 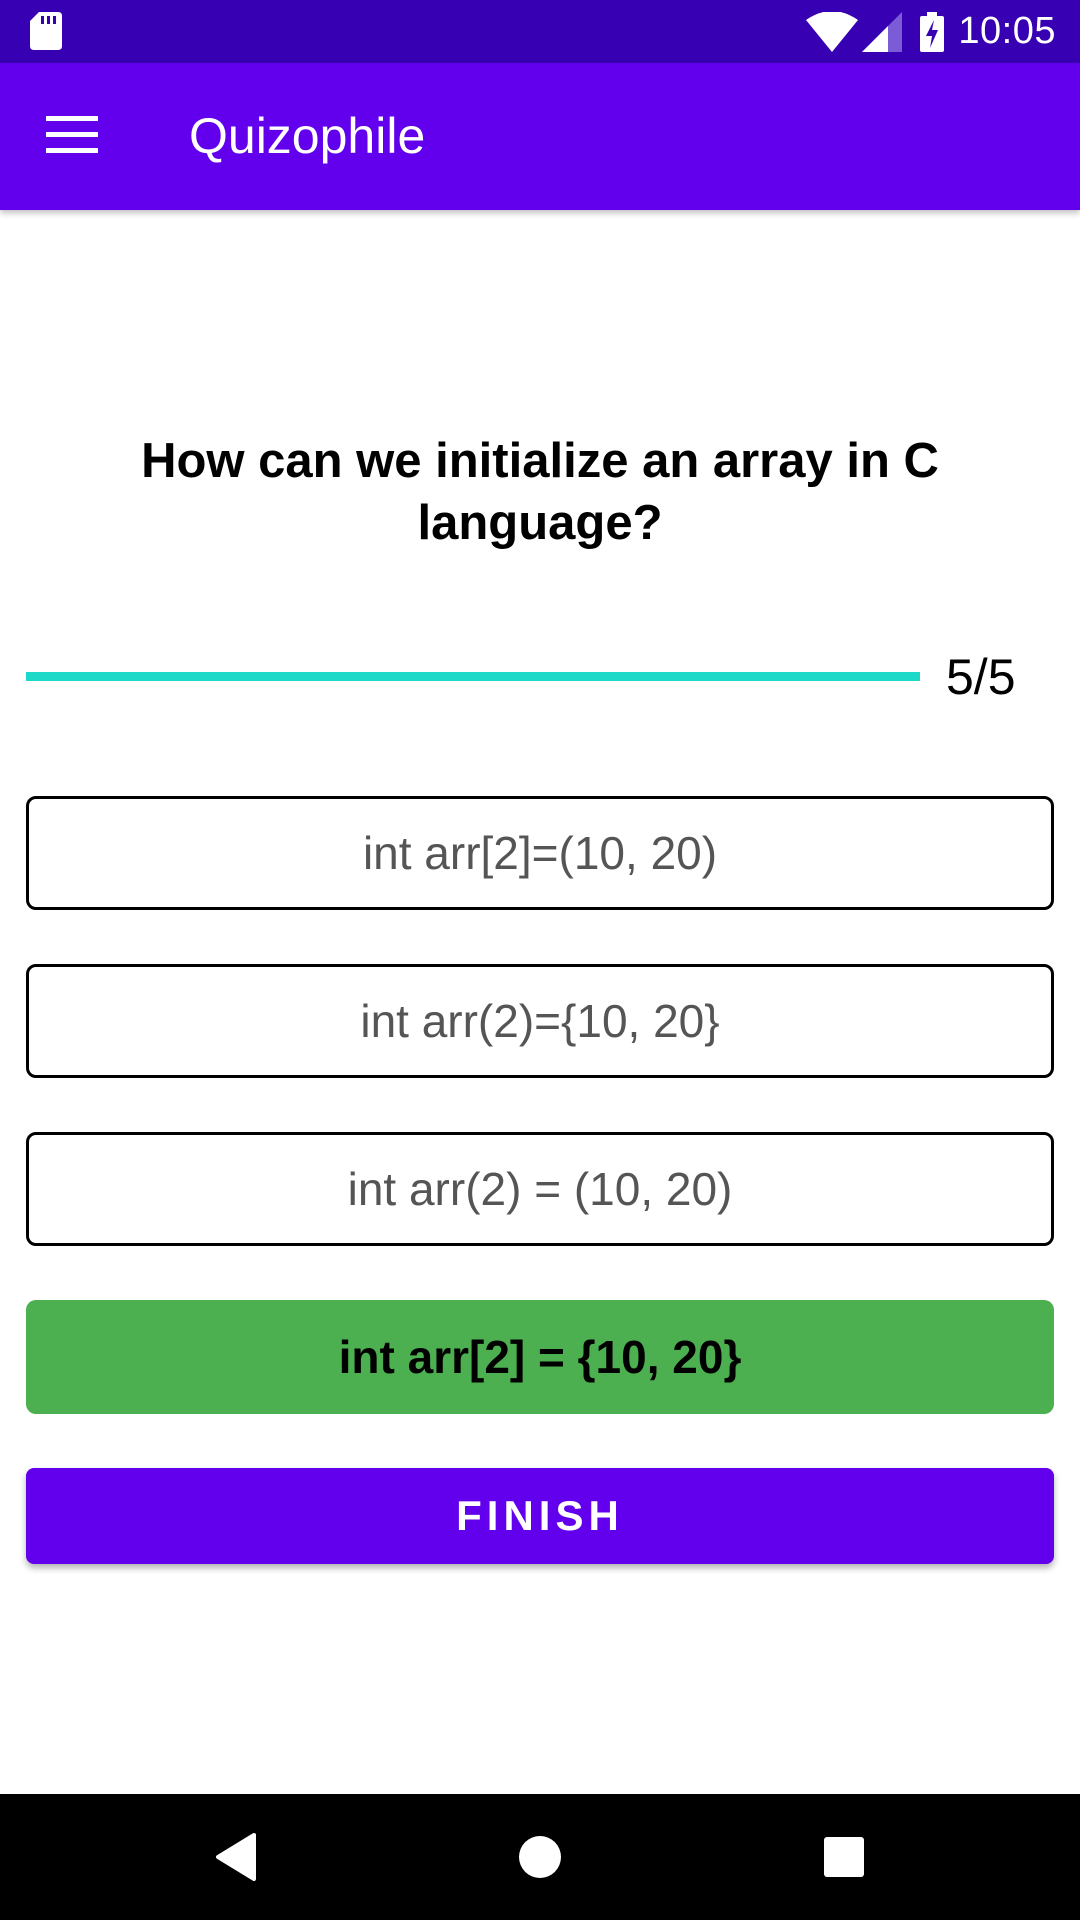 What do you see at coordinates (46, 33) in the screenshot?
I see `sd-card-icon` at bounding box center [46, 33].